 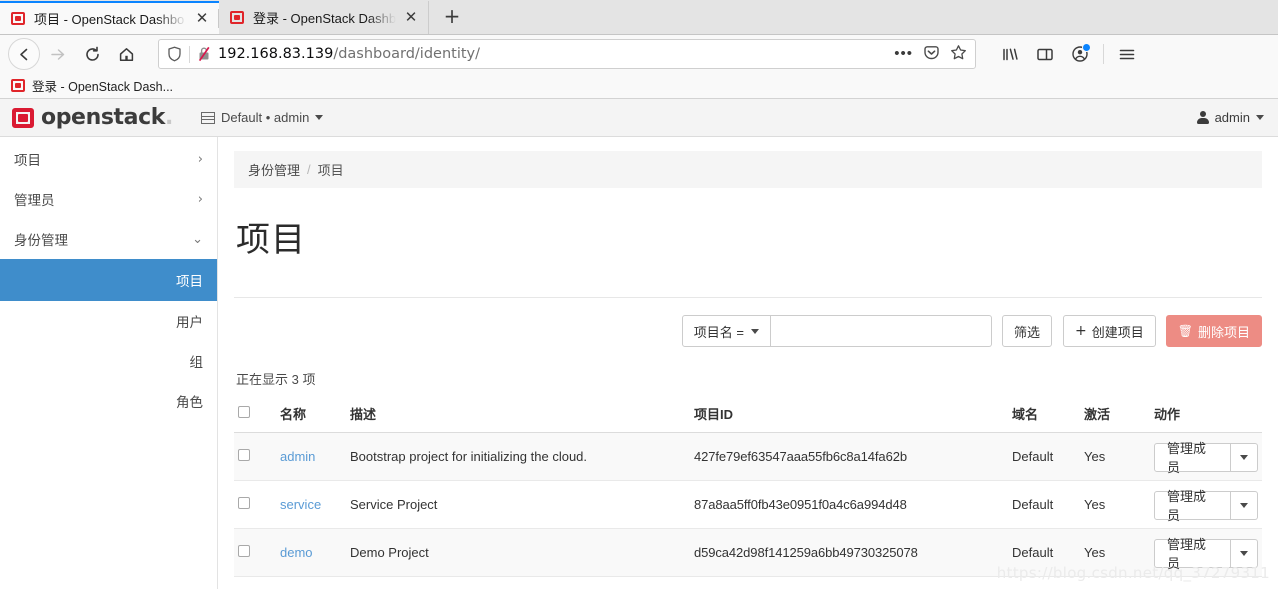 I want to click on row-project-id-cell: 427fe79ef63547aaa55fb6c8a14fa62b, so click(x=849, y=456).